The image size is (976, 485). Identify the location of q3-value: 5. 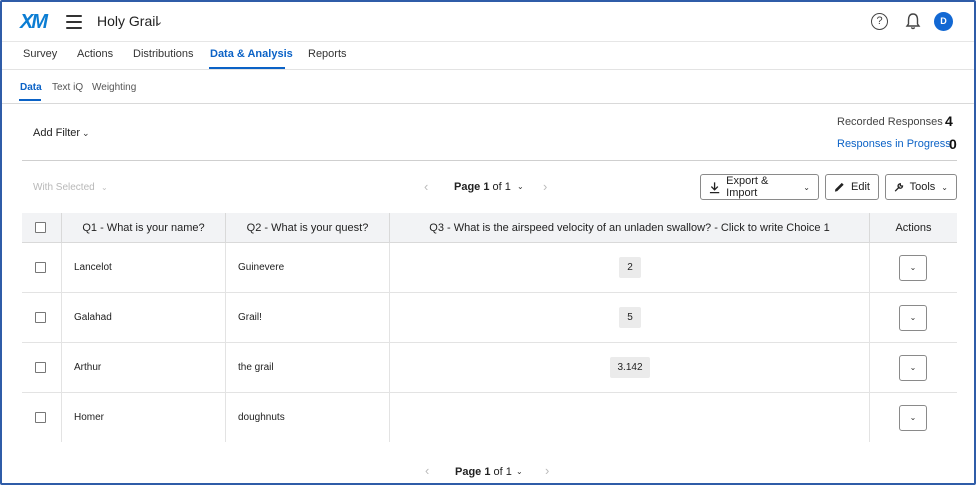
(630, 317).